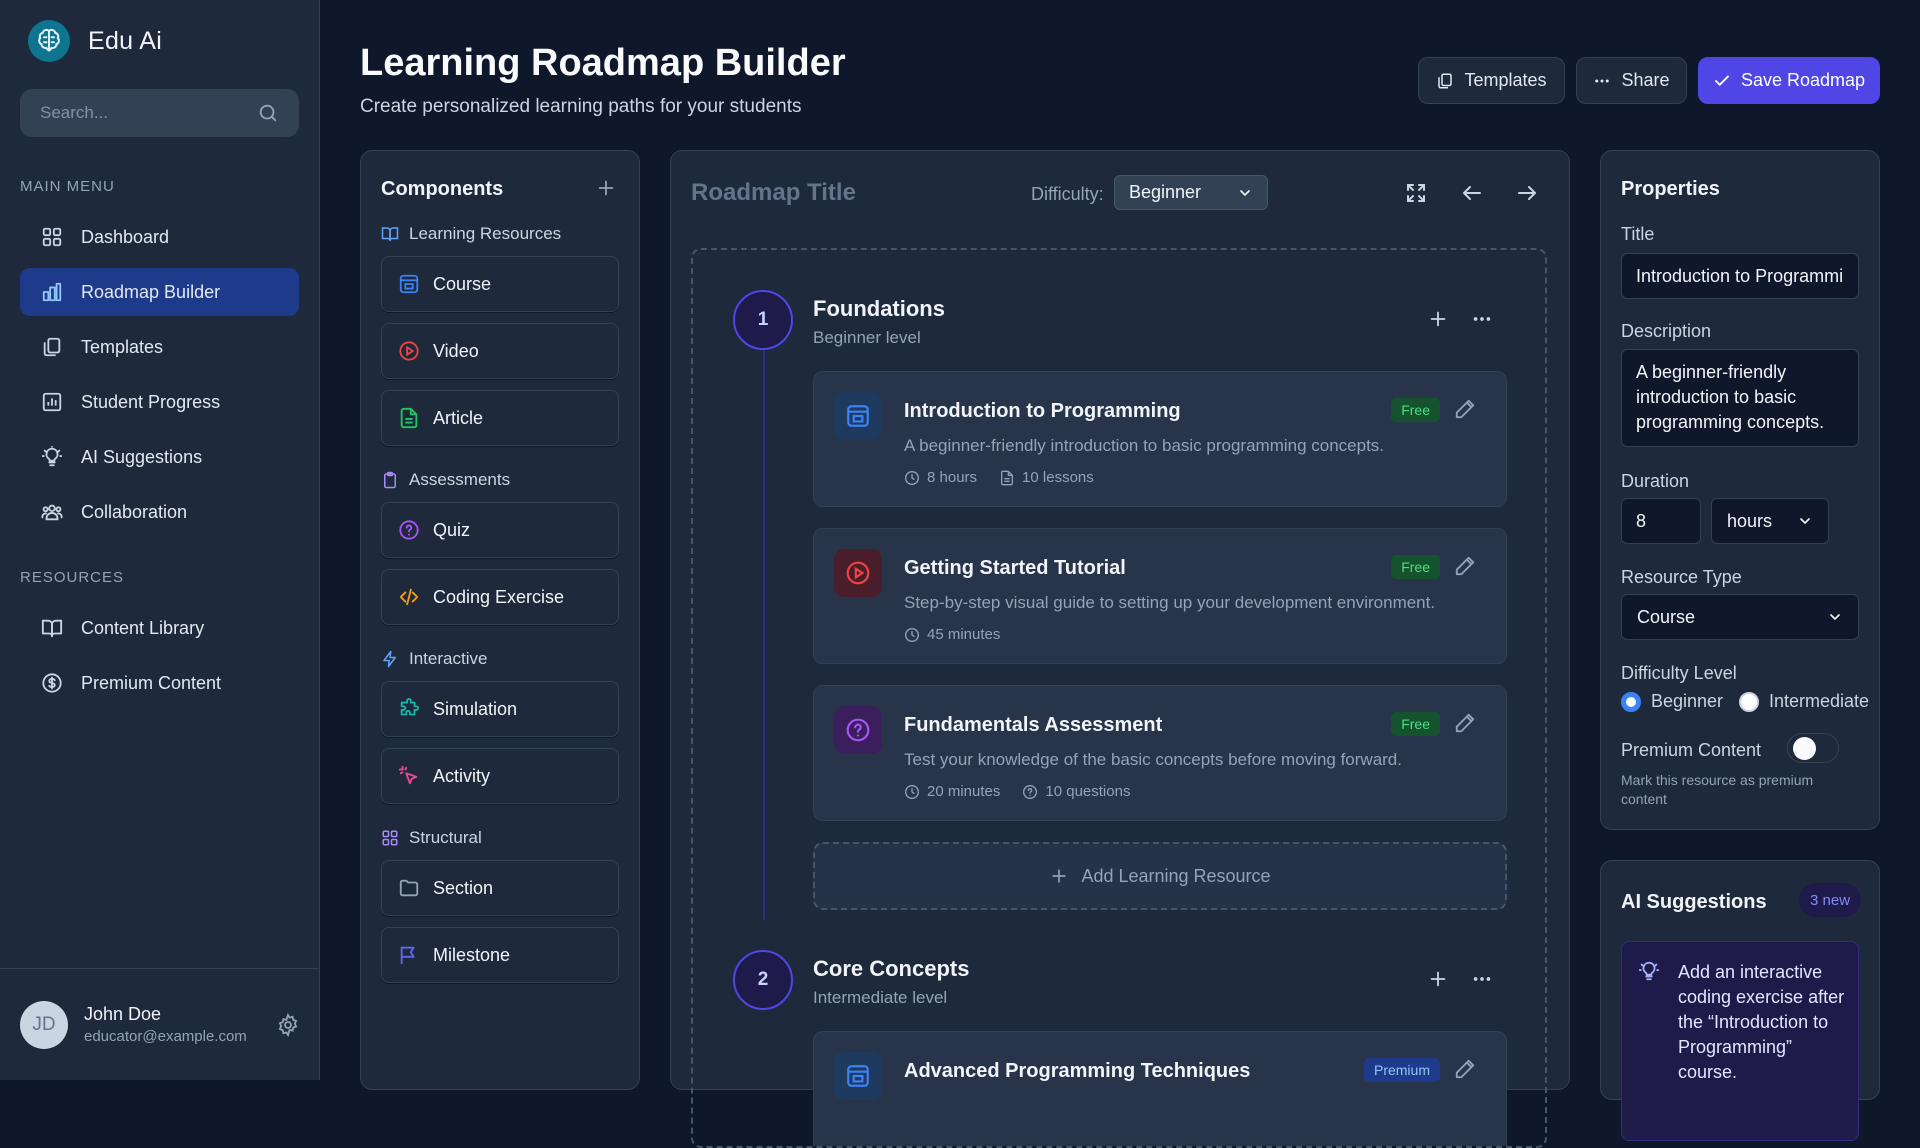  Describe the element at coordinates (1670, 189) in the screenshot. I see `properties-title: Properties` at that location.